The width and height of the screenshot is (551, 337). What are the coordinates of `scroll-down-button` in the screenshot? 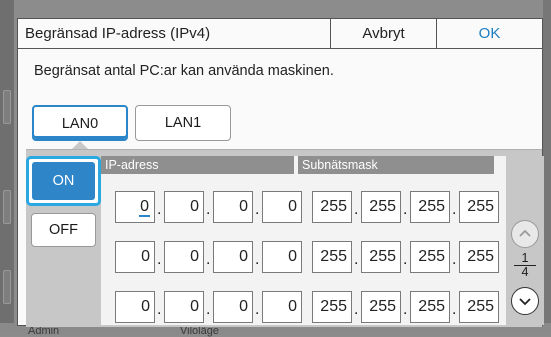 It's located at (525, 301).